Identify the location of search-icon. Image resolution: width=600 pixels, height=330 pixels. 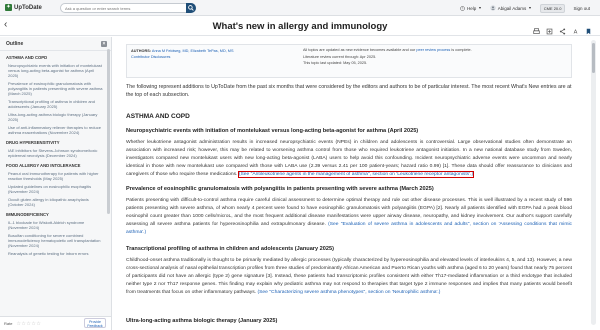
(191, 8).